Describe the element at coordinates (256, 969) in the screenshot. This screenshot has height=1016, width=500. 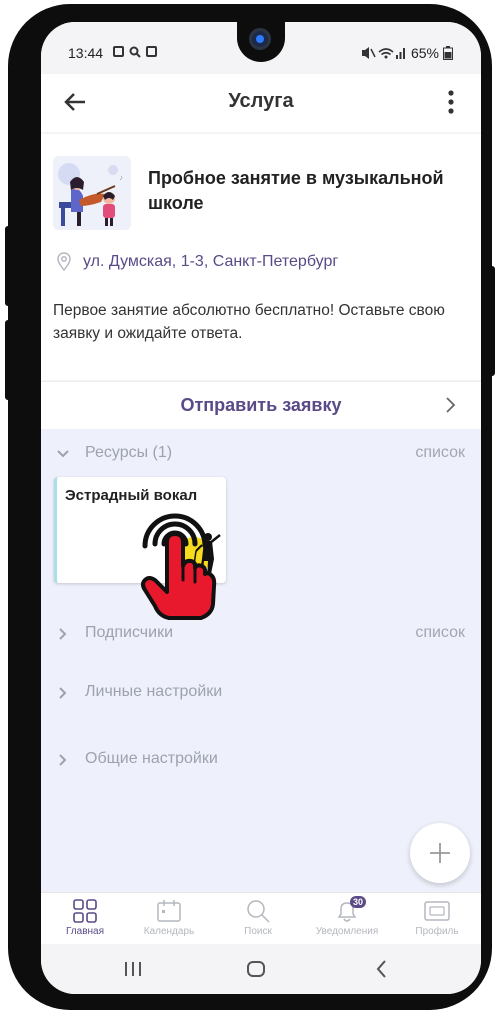
I see `home-button-icon` at that location.